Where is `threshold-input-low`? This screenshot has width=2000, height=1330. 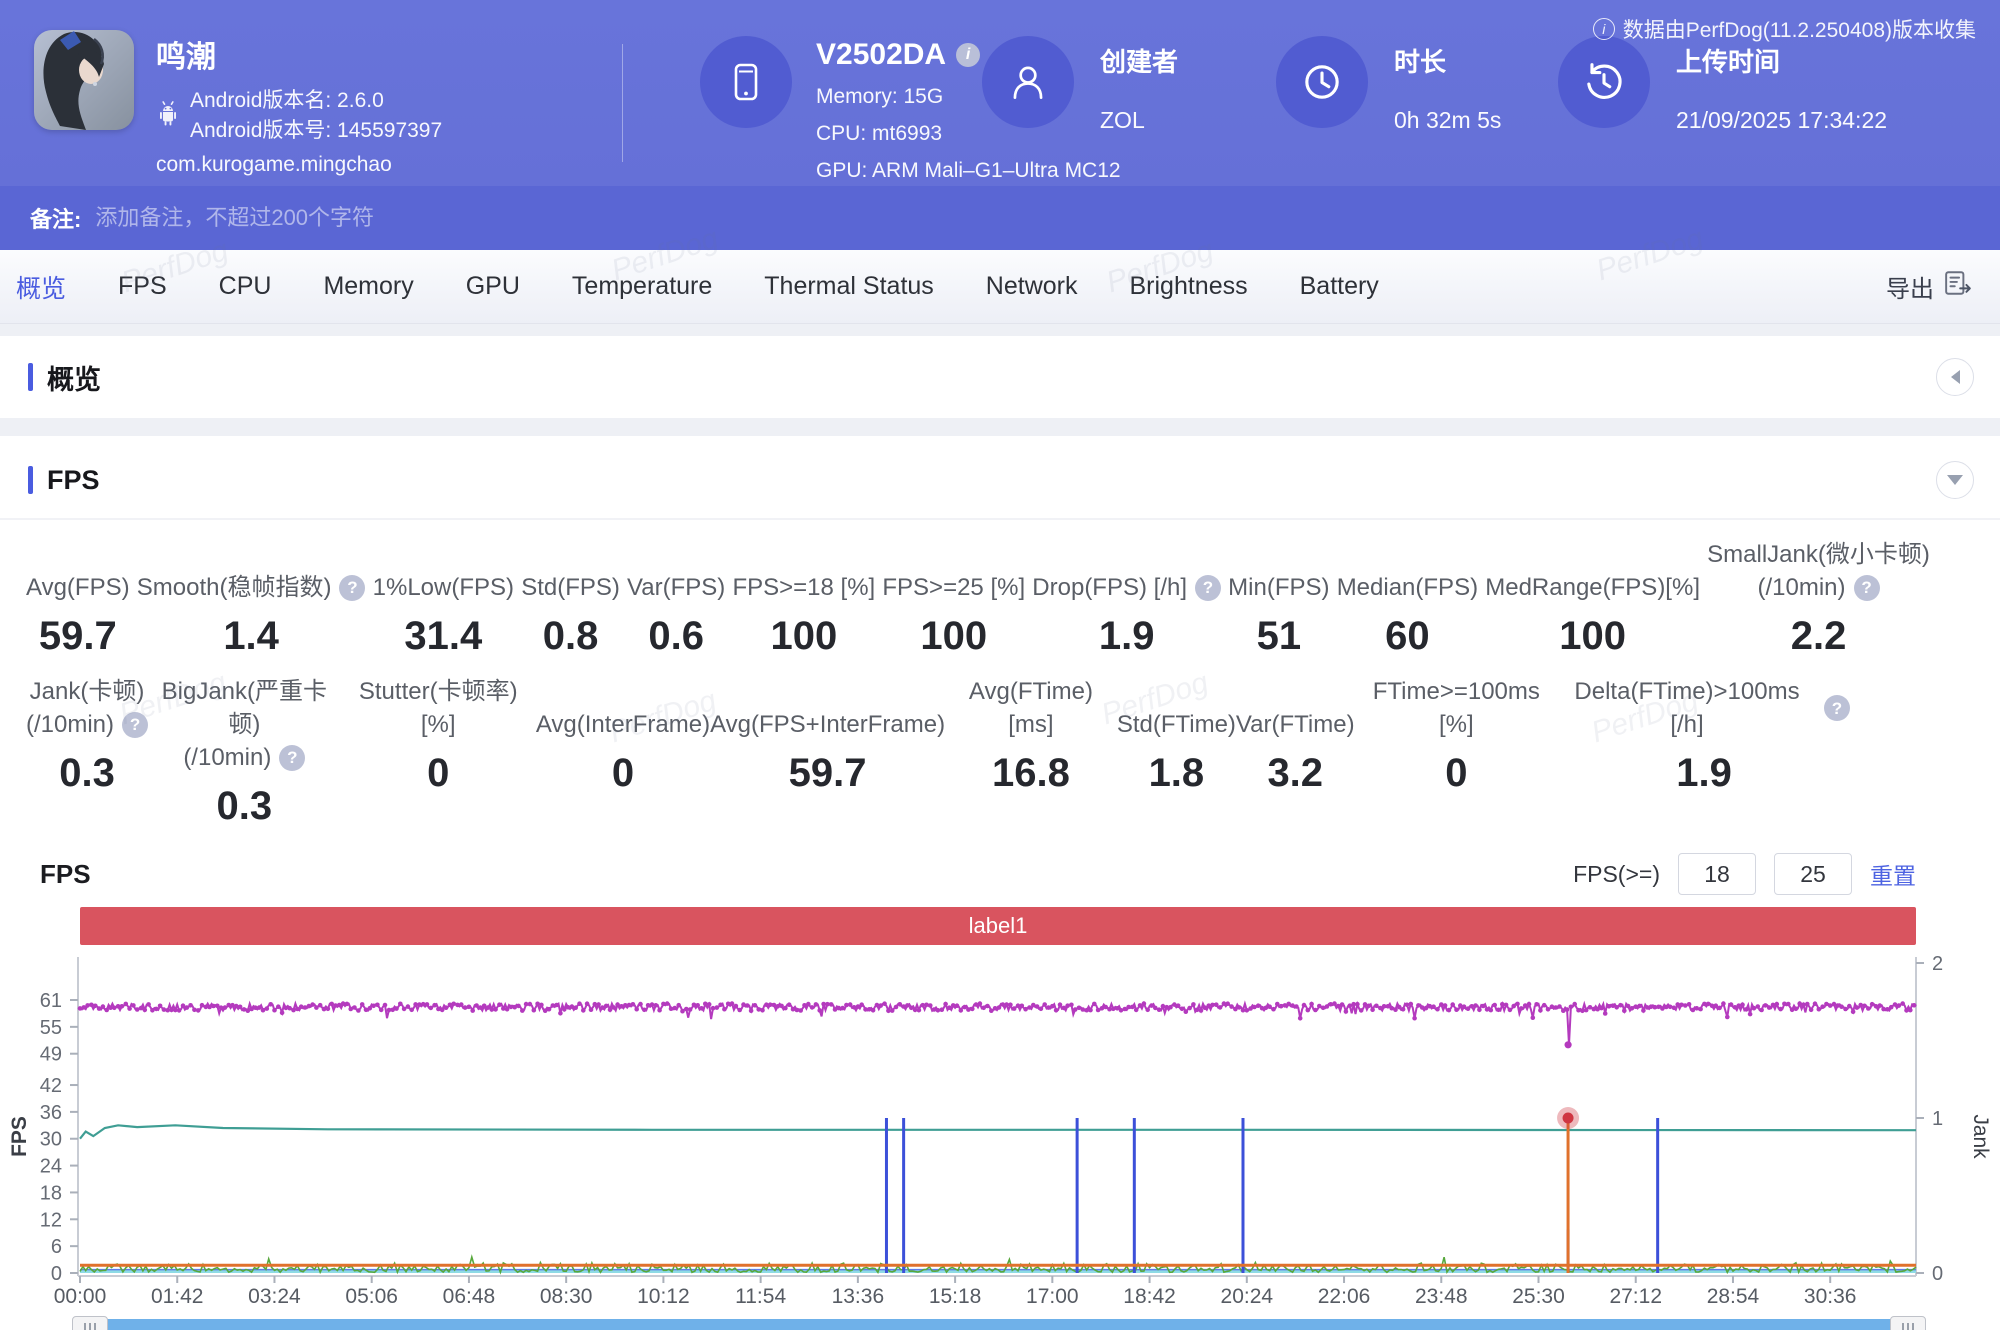 threshold-input-low is located at coordinates (1717, 874).